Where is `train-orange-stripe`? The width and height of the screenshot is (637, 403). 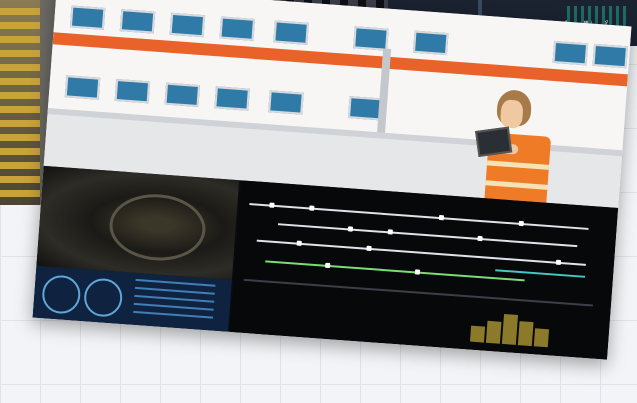
train-orange-stripe is located at coordinates (340, 59).